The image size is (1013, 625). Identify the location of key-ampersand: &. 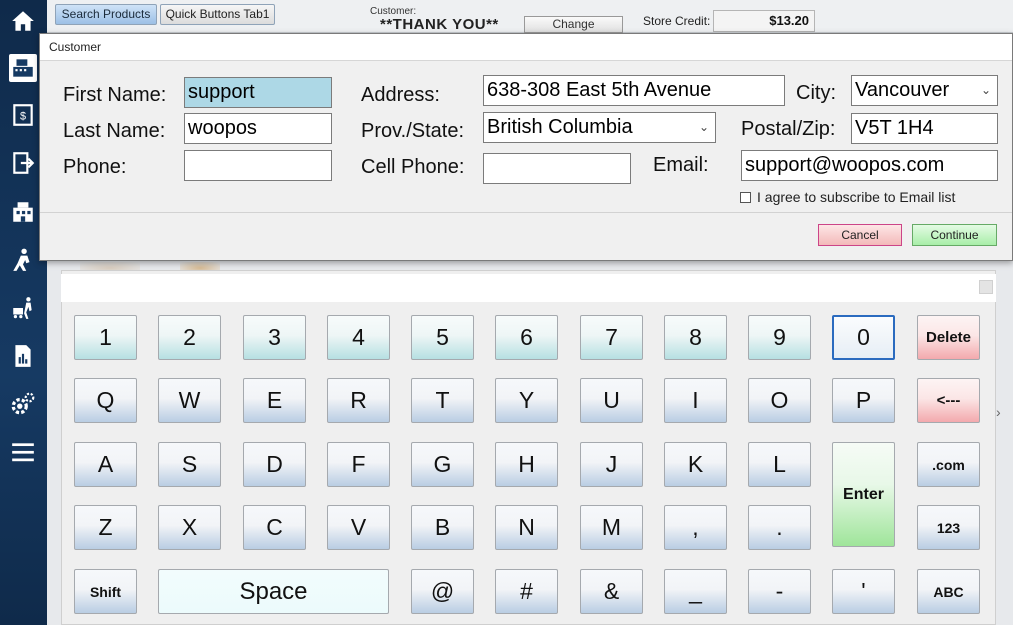
(611, 591).